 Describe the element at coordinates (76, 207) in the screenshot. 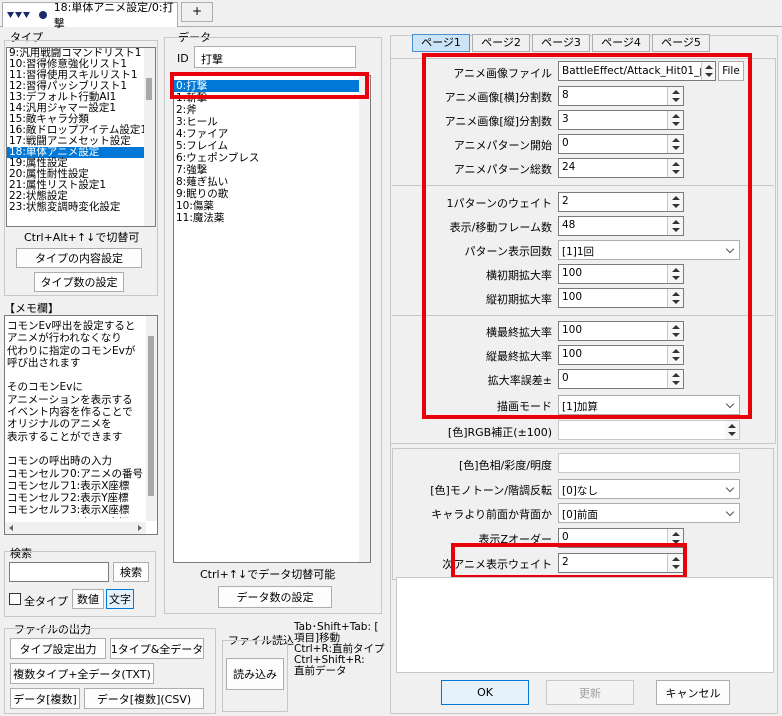

I see `type-list-item: 23:状態変調時変化設定` at that location.